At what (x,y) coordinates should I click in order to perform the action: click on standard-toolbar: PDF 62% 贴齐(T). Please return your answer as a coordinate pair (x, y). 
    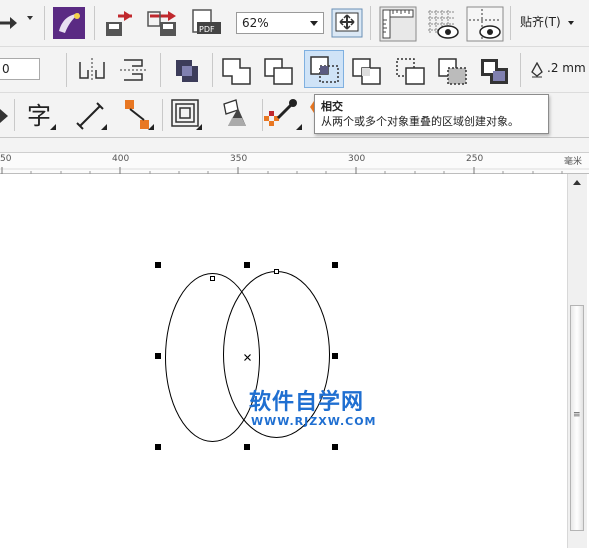
    Looking at the image, I should click on (294, 23).